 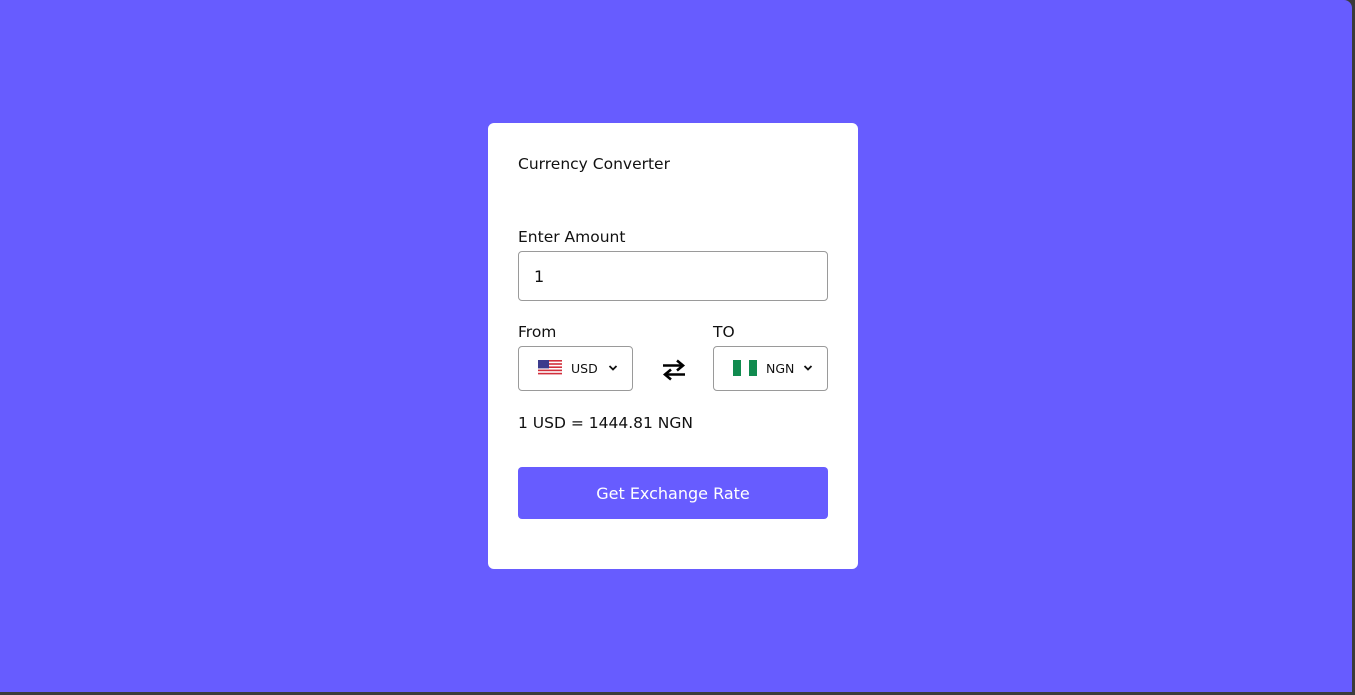 What do you see at coordinates (584, 368) in the screenshot?
I see `from-currency-code: USD` at bounding box center [584, 368].